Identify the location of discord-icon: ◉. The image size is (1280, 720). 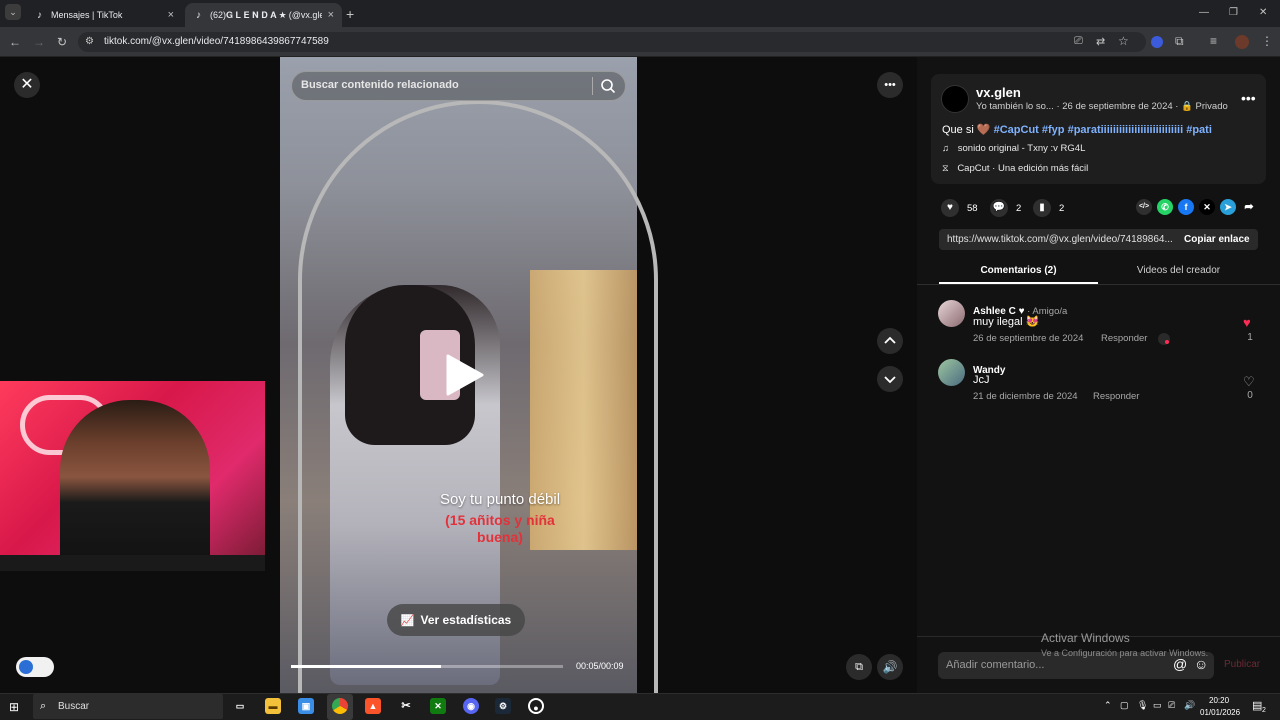
(471, 706).